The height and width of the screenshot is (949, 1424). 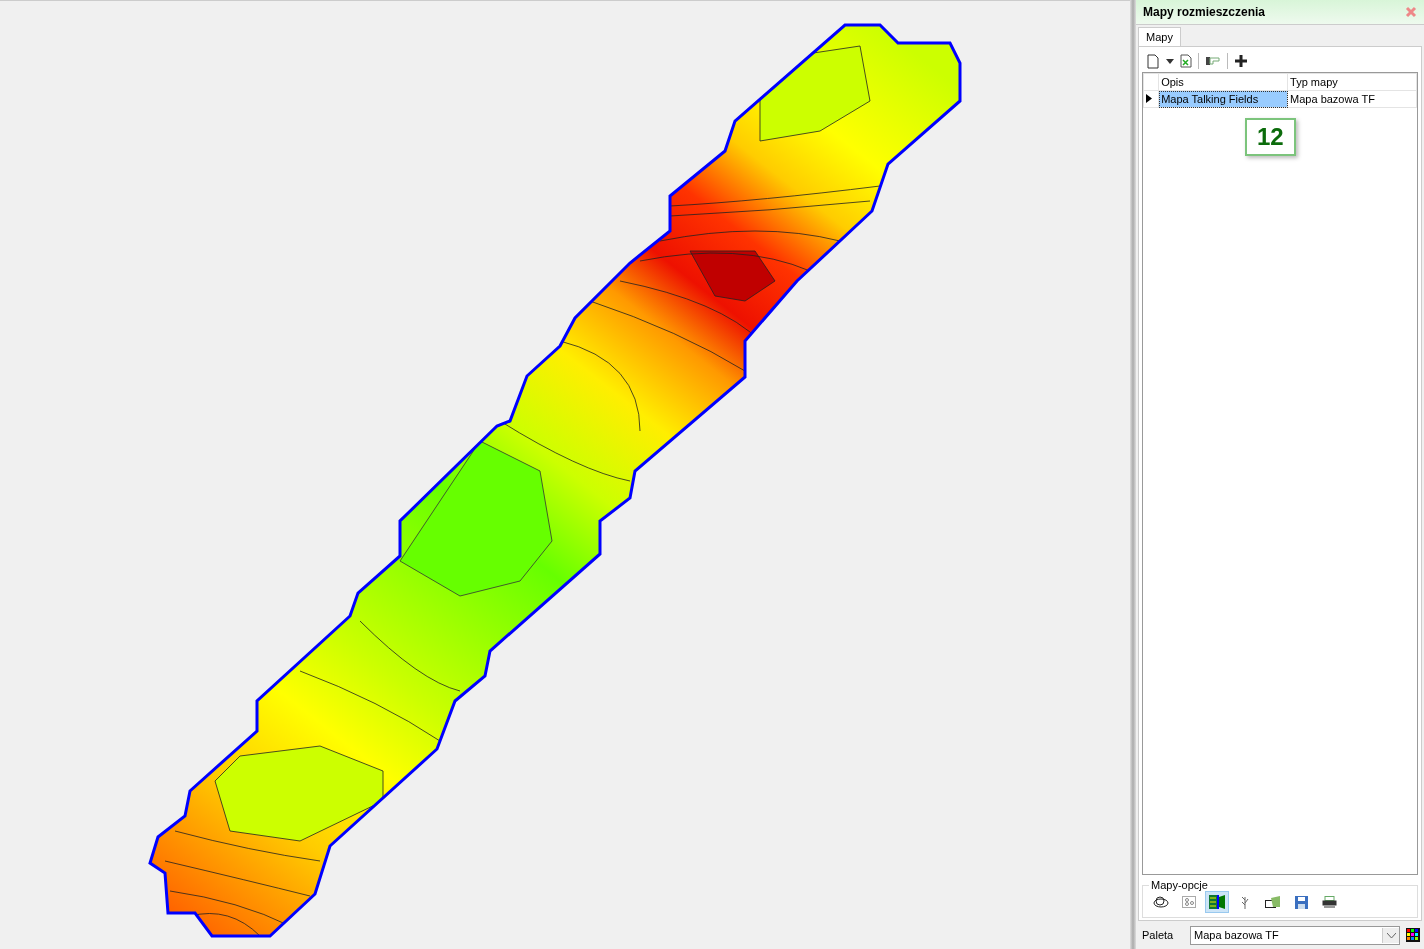 What do you see at coordinates (1179, 885) in the screenshot?
I see `options-group-title: Mapy-opcje` at bounding box center [1179, 885].